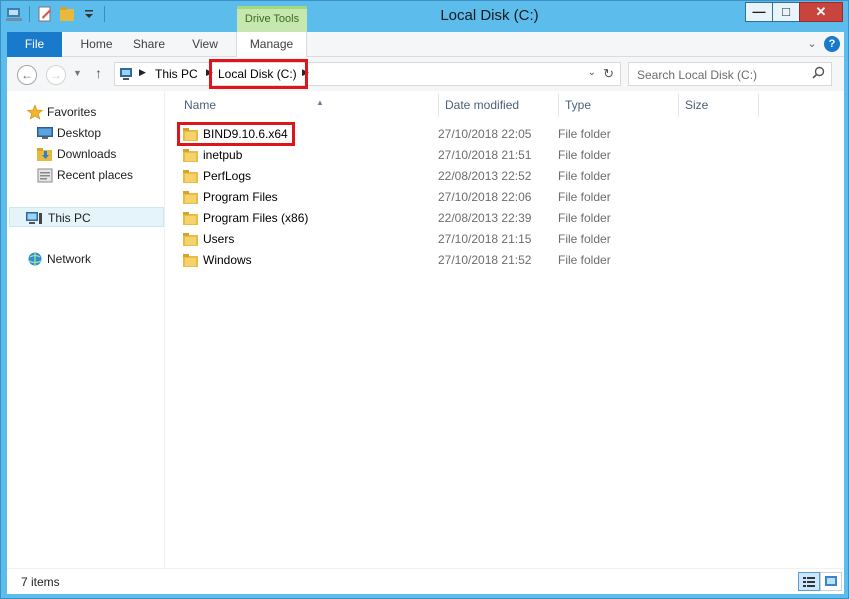  I want to click on help-icon: ?, so click(832, 44).